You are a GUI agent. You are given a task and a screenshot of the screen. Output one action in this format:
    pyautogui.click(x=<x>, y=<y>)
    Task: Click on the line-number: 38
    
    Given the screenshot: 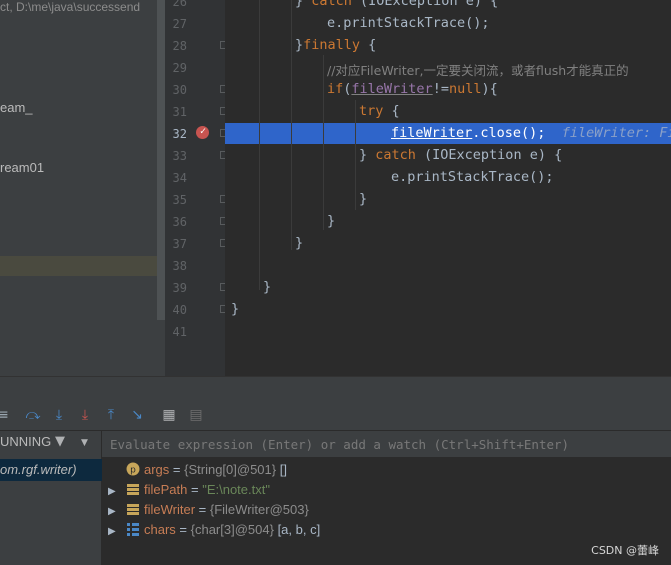 What is the action you would take?
    pyautogui.click(x=179, y=266)
    